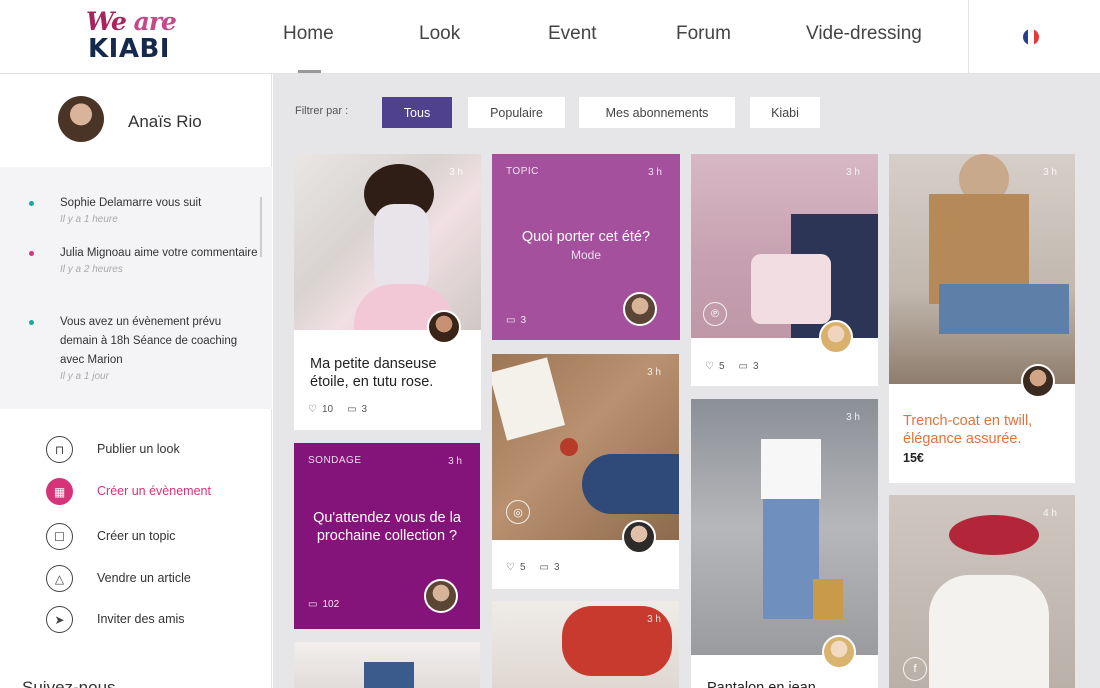  Describe the element at coordinates (968, 37) in the screenshot. I see `divider` at that location.